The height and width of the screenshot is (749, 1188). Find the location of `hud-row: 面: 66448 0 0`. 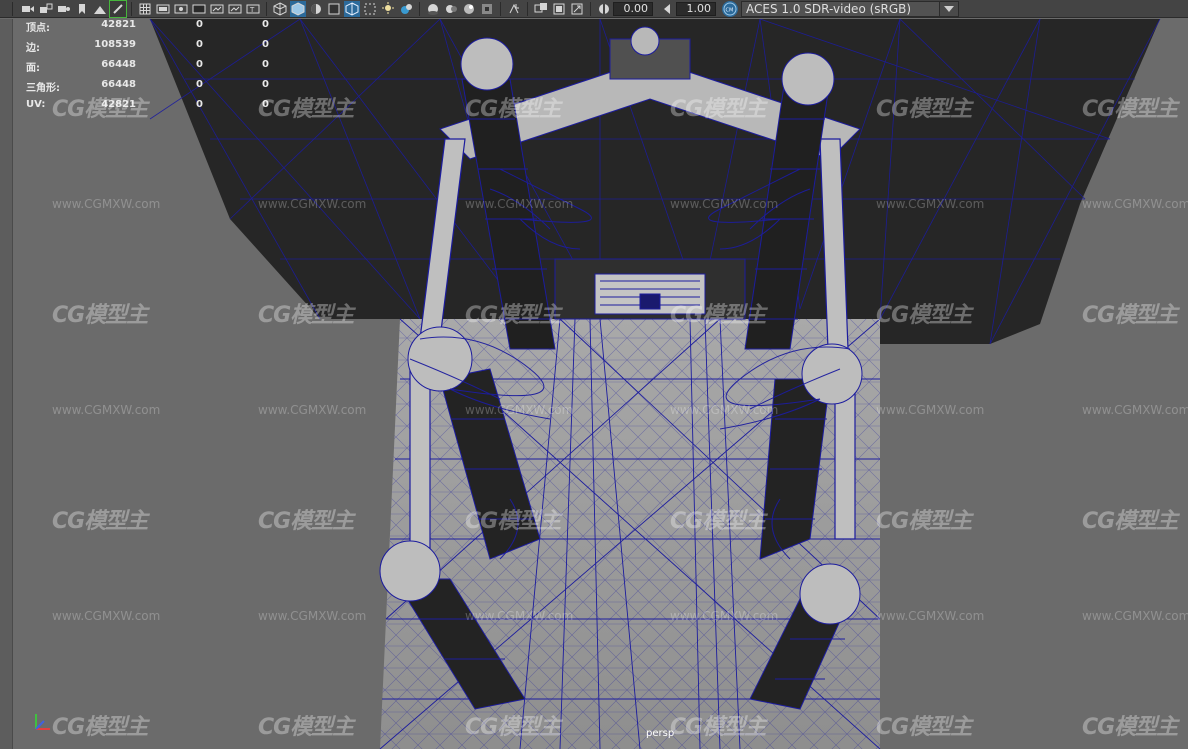

hud-row: 面: 66448 0 0 is located at coordinates (156, 69).